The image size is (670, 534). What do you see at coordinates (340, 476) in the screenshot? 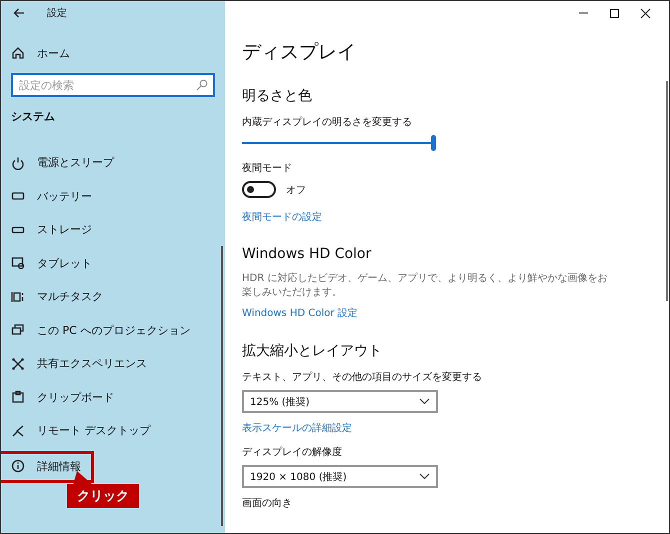
I see `dropdown: 1920 × 1080 (推奨)` at bounding box center [340, 476].